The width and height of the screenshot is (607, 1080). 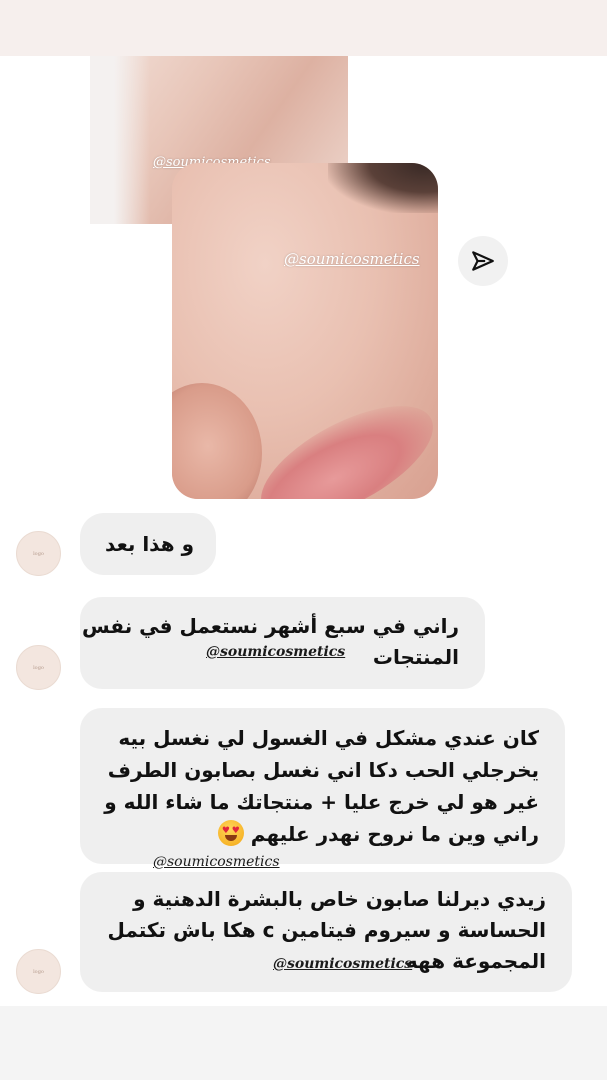 What do you see at coordinates (339, 899) in the screenshot?
I see `message-line: زيدي ديرلنا صابون خاص بالبشرة الدهنية و` at bounding box center [339, 899].